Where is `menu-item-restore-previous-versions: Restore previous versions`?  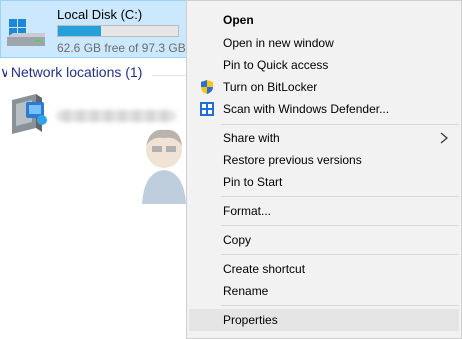 menu-item-restore-previous-versions: Restore previous versions is located at coordinates (324, 160).